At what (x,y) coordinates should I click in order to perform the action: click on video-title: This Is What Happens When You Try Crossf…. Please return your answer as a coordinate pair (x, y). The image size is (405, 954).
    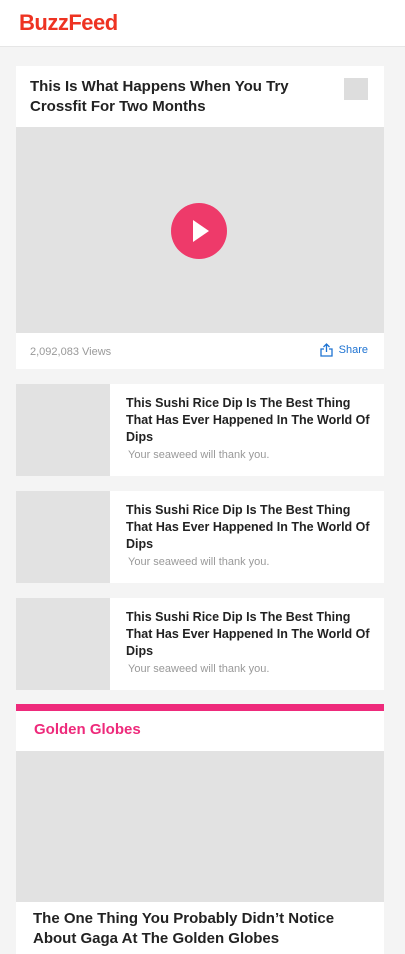
    Looking at the image, I should click on (175, 97).